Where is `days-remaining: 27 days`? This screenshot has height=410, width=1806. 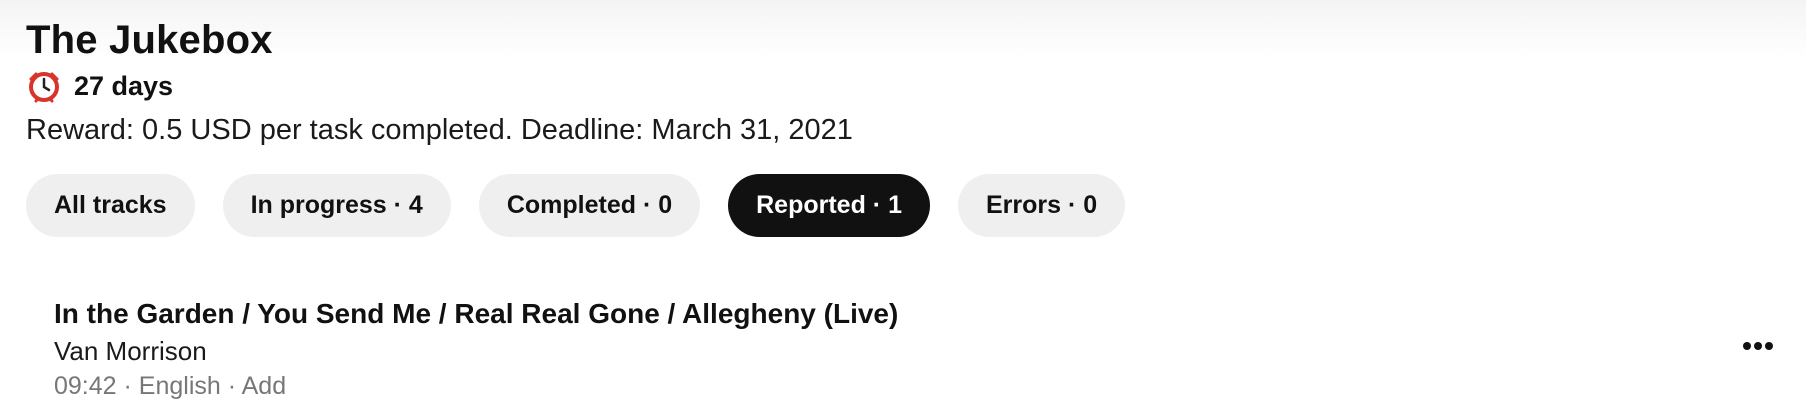
days-remaining: 27 days is located at coordinates (124, 86).